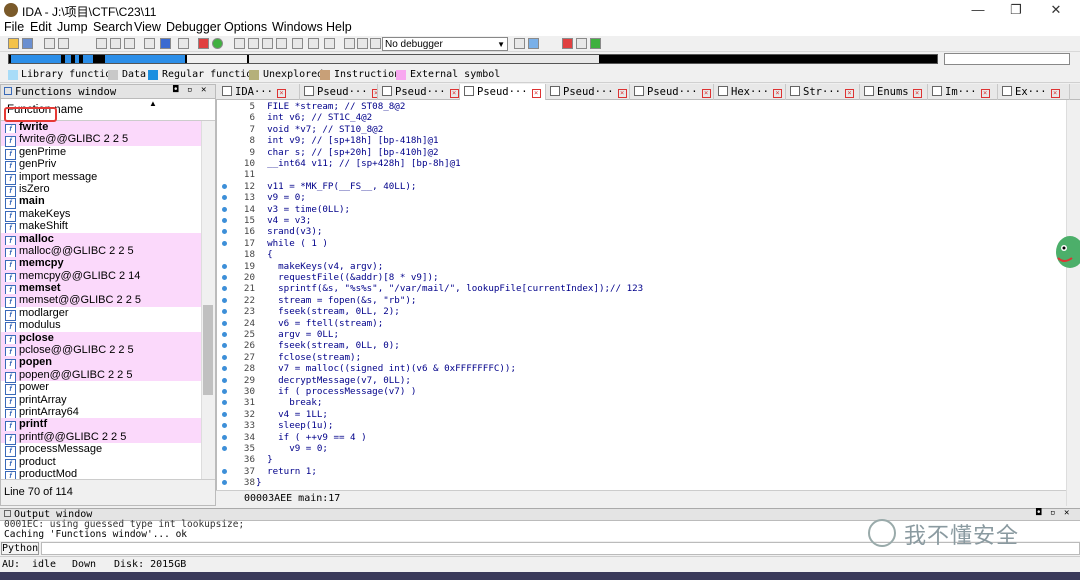 The height and width of the screenshot is (580, 1080). What do you see at coordinates (101, 165) in the screenshot?
I see `function-item: f genPriv` at bounding box center [101, 165].